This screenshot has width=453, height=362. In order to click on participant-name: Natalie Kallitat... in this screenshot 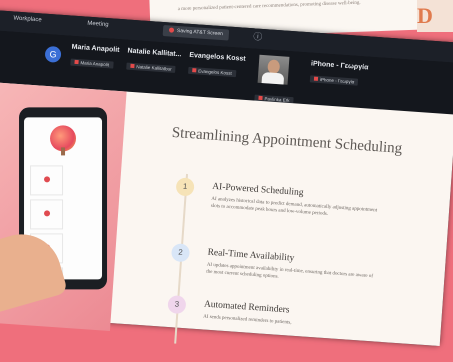, I will do `click(154, 53)`.